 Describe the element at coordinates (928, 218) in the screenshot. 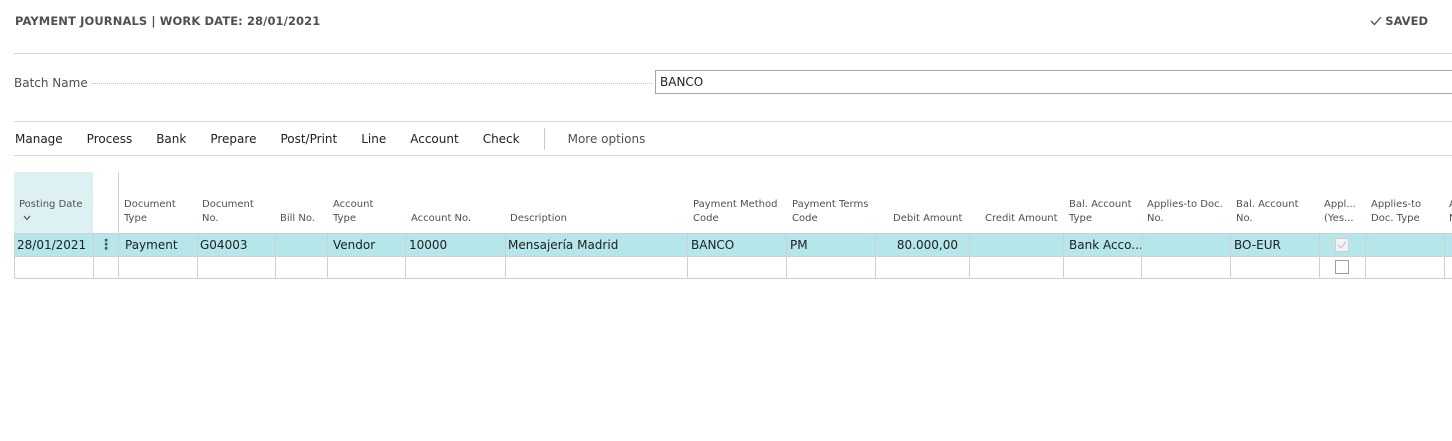

I see `header-text: Debit Amount` at that location.